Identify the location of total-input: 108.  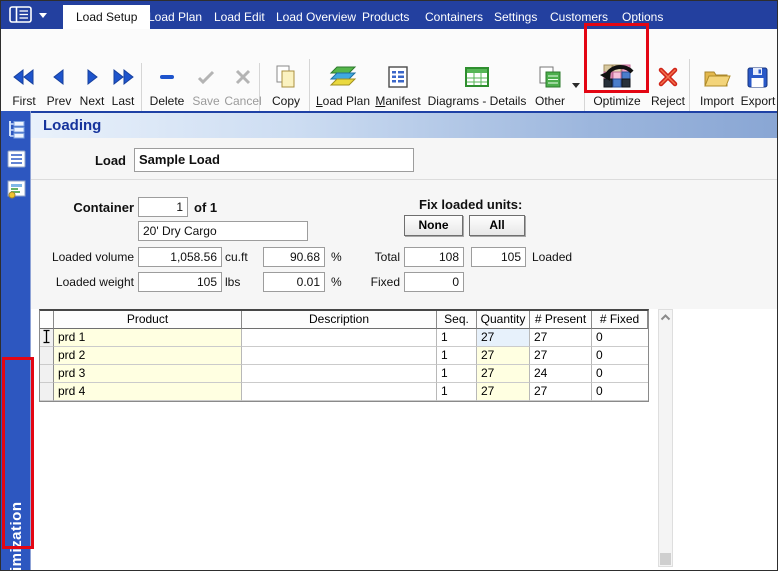
(434, 257).